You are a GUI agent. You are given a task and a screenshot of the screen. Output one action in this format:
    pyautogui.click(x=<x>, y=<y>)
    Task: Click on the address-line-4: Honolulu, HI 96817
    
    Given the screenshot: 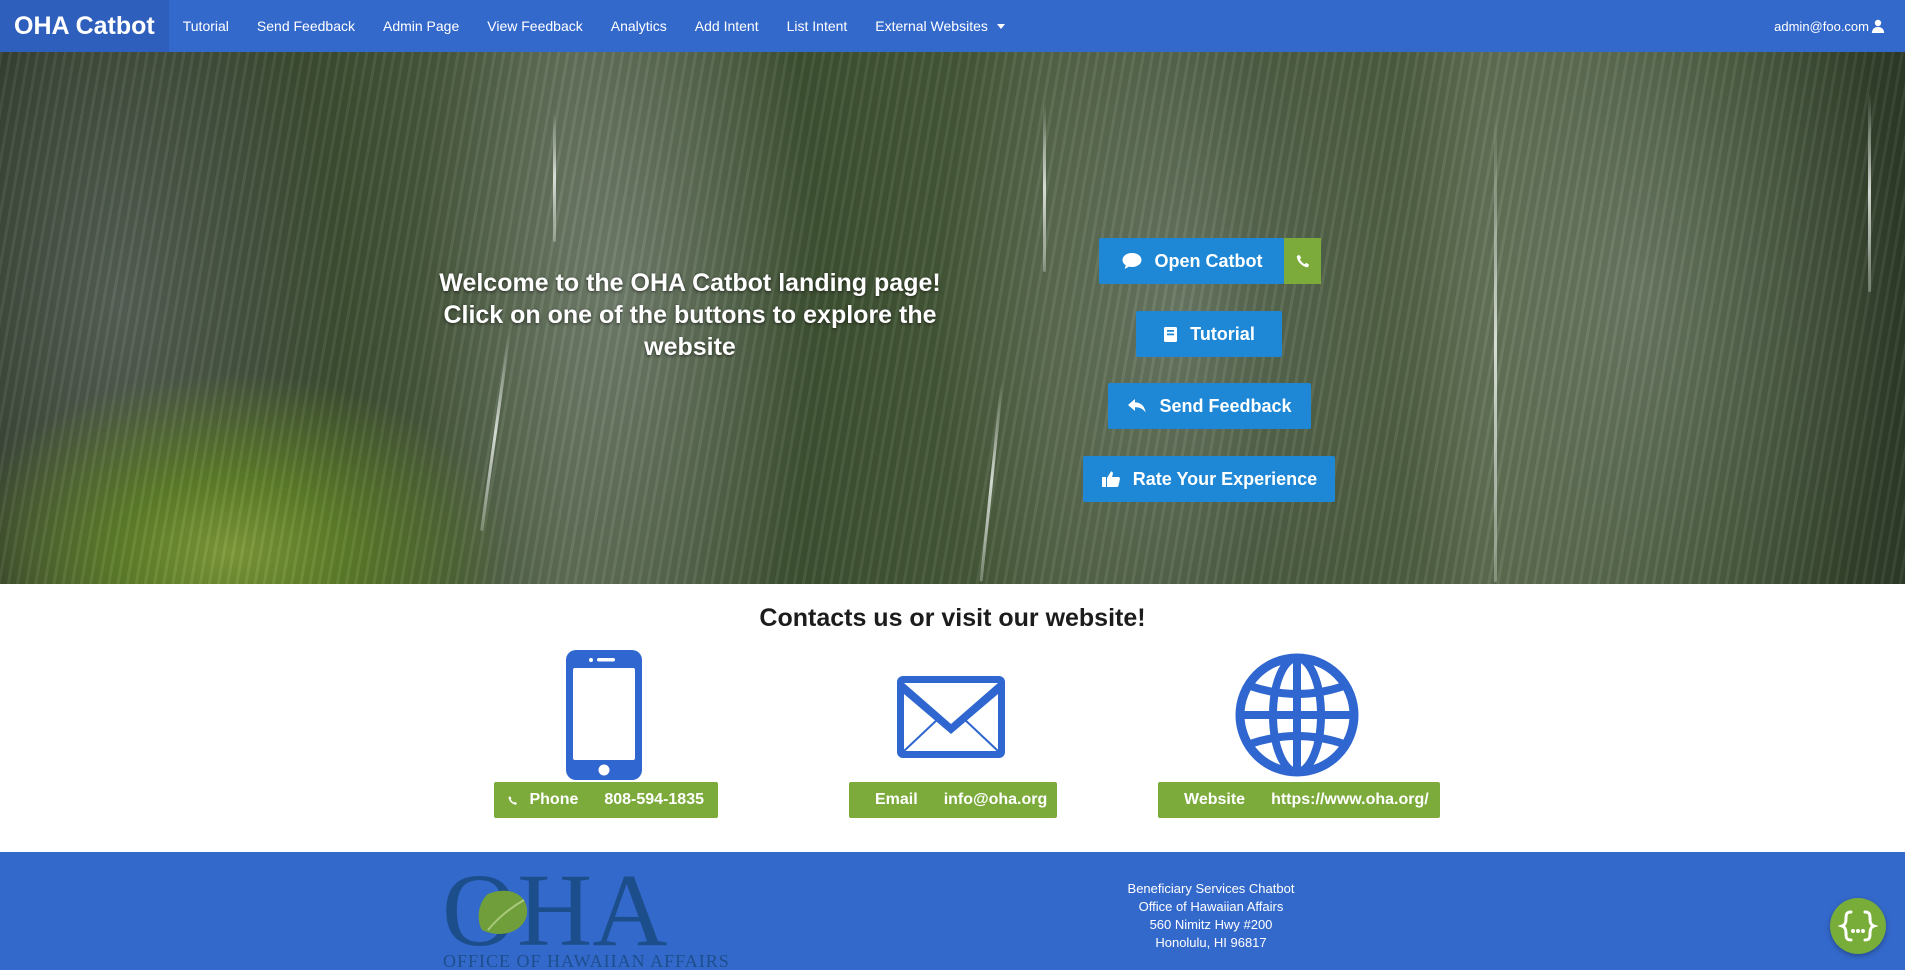 What is the action you would take?
    pyautogui.click(x=1211, y=942)
    